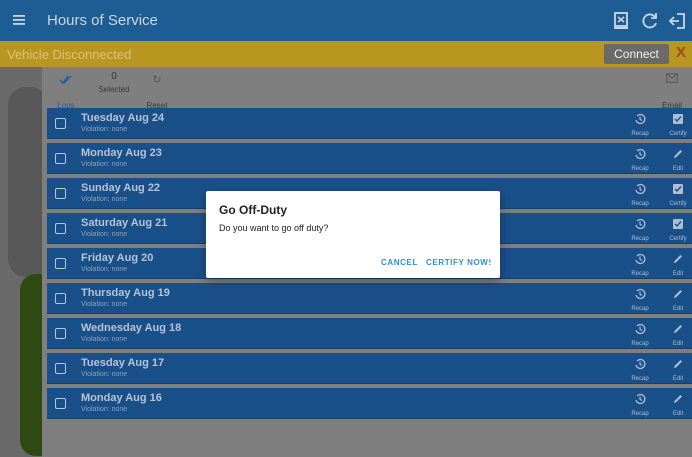  What do you see at coordinates (117, 258) in the screenshot?
I see `log-day: Friday Aug 20` at bounding box center [117, 258].